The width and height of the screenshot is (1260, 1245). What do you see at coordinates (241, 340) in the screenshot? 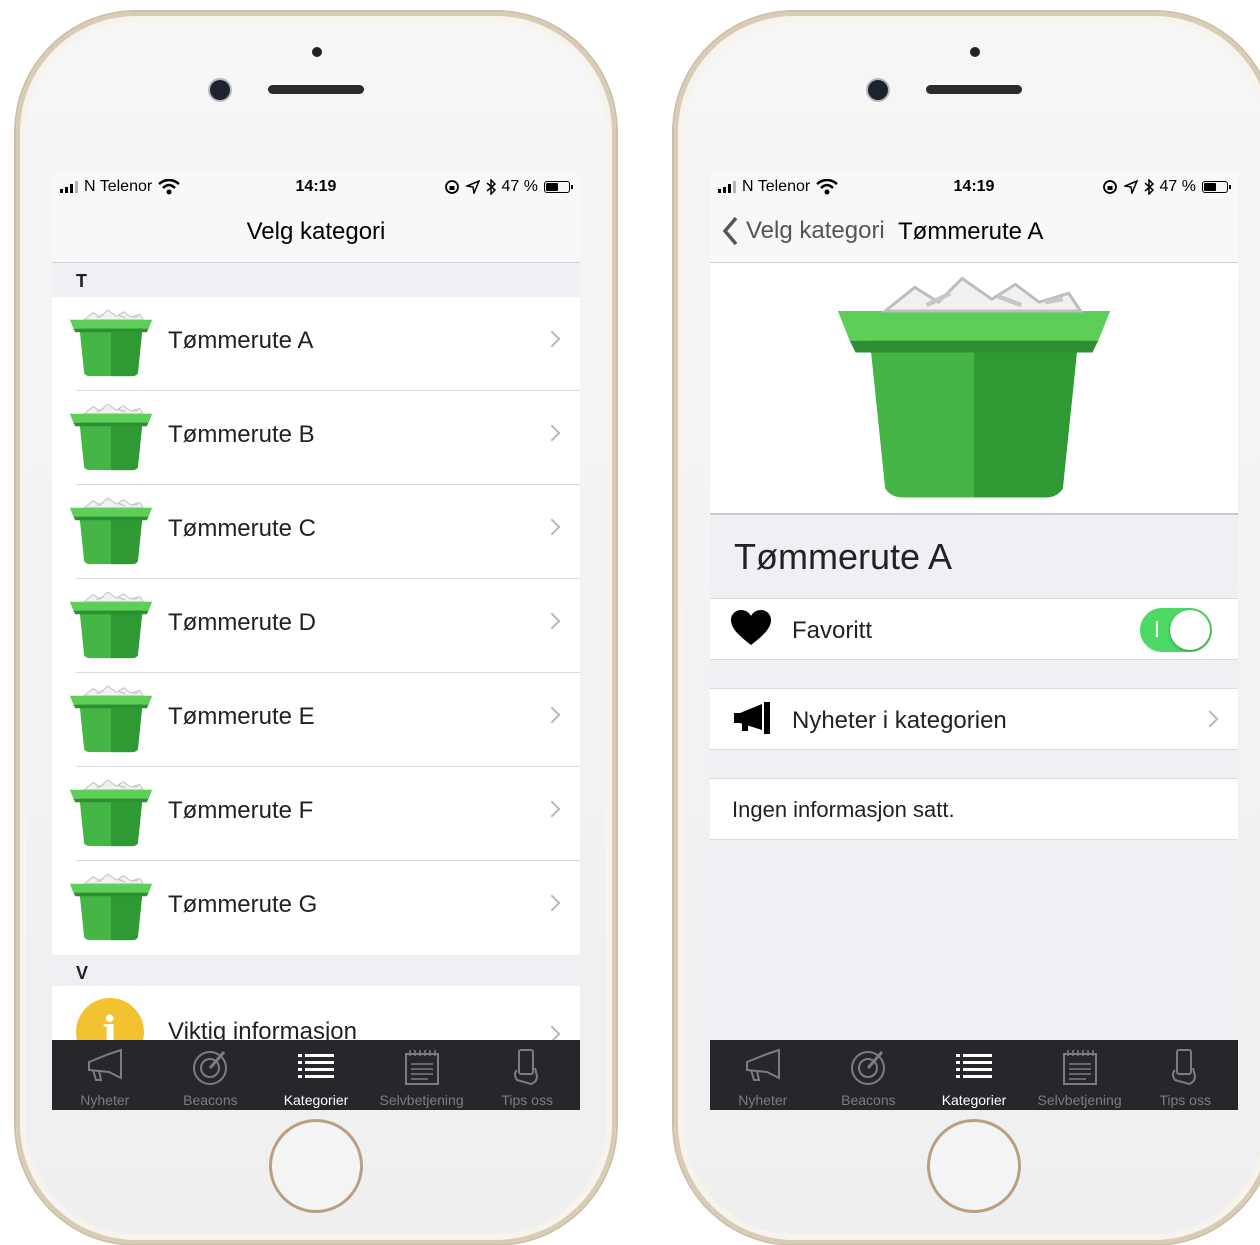
I see `list-item-label: Tømmerute A` at bounding box center [241, 340].